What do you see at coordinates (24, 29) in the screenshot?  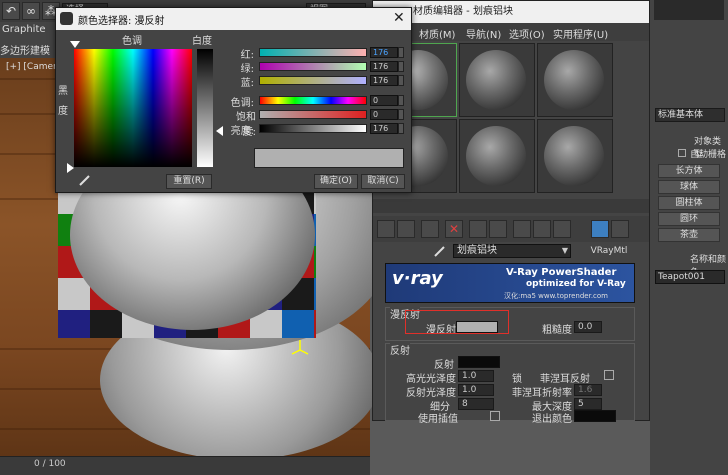 I see `ribbon-tab-graphite: Graphite` at bounding box center [24, 29].